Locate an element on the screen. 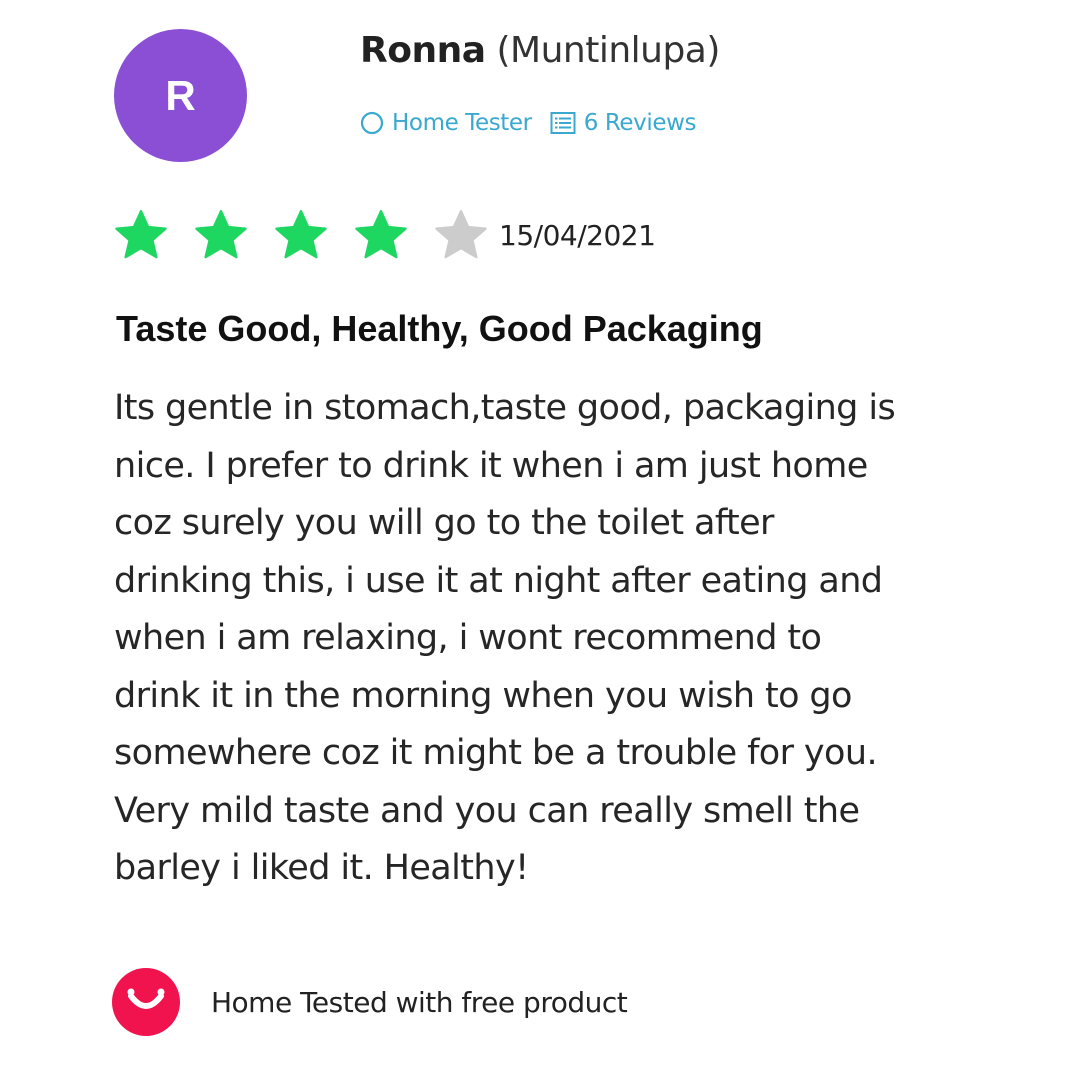  reviewer-heading: Ronna (Muntinlupa) is located at coordinates (540, 50).